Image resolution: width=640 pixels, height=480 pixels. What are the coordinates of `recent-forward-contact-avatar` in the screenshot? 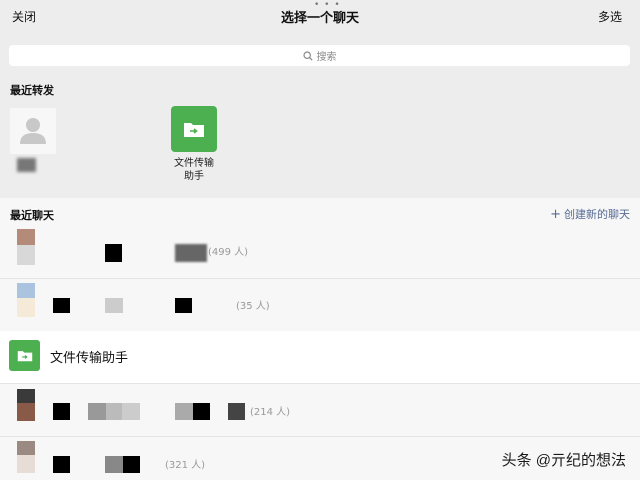 It's located at (33, 131).